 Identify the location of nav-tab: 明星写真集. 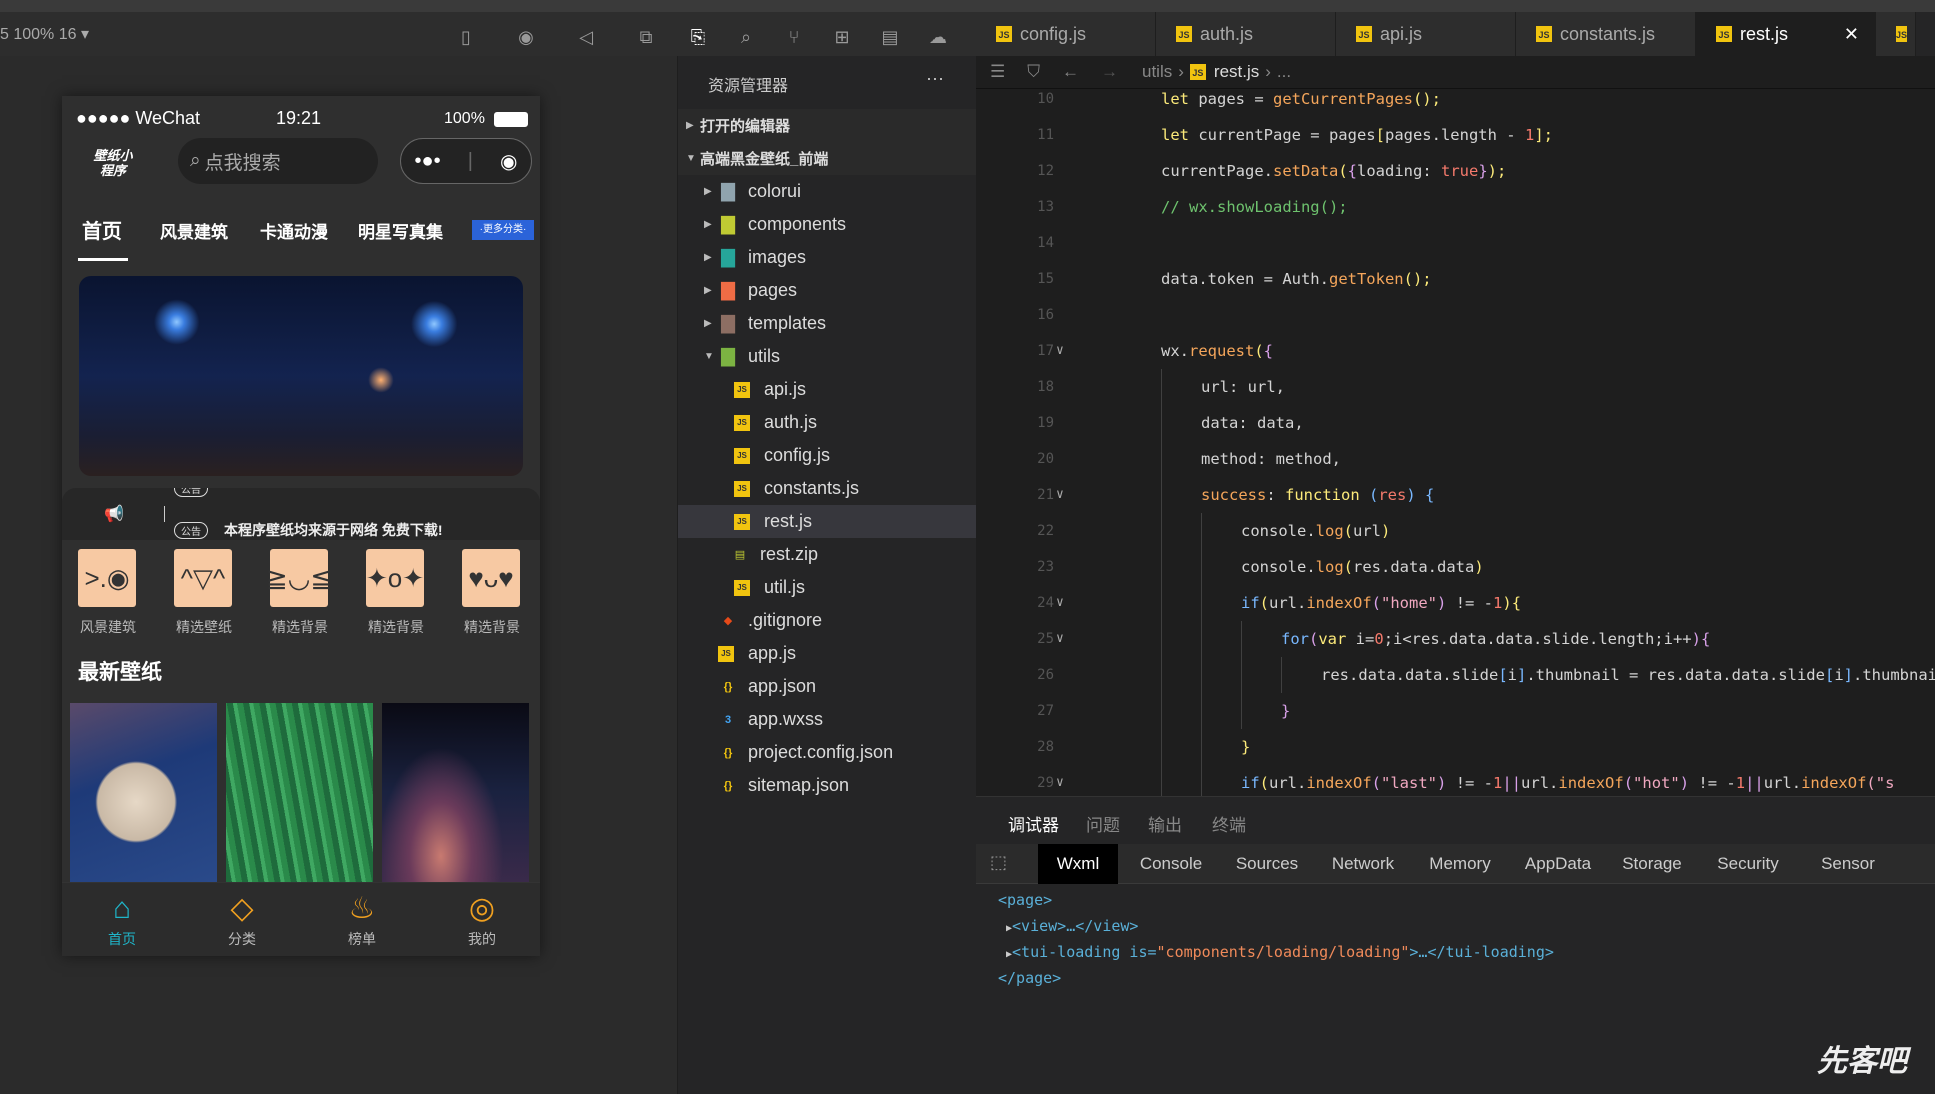
(400, 230).